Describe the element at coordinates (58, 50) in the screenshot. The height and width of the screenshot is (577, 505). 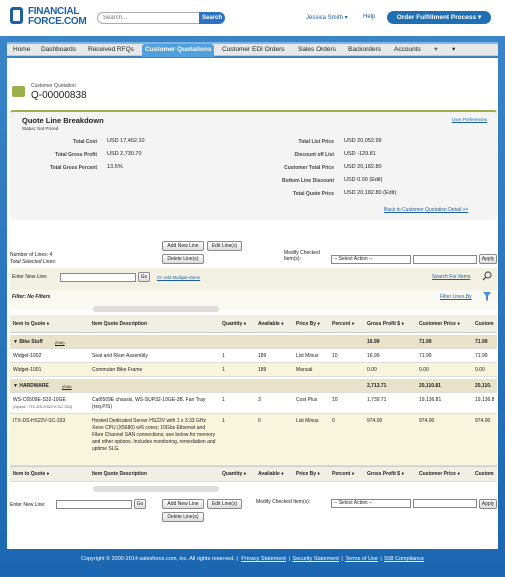
I see `tab-dashboards: Dashboards` at that location.